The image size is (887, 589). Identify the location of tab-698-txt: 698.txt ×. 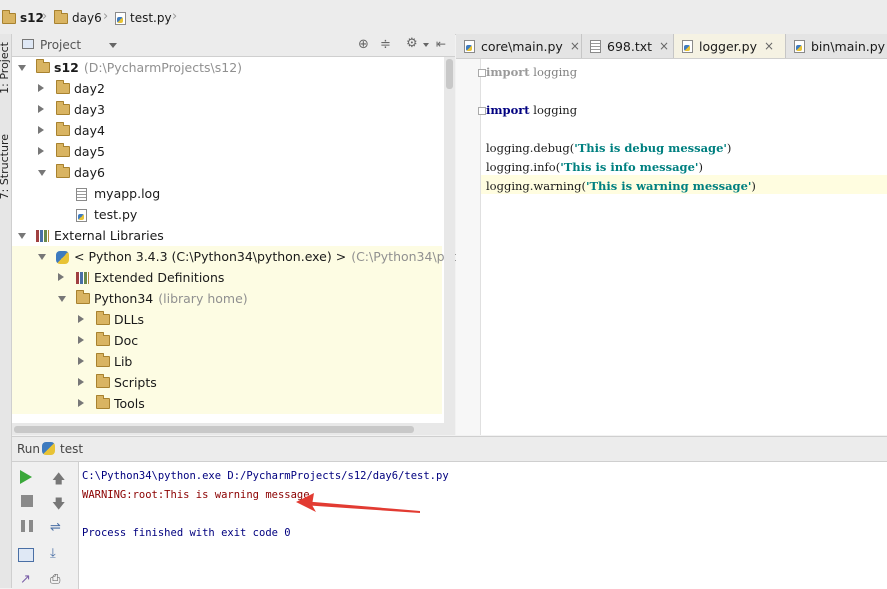
(628, 46).